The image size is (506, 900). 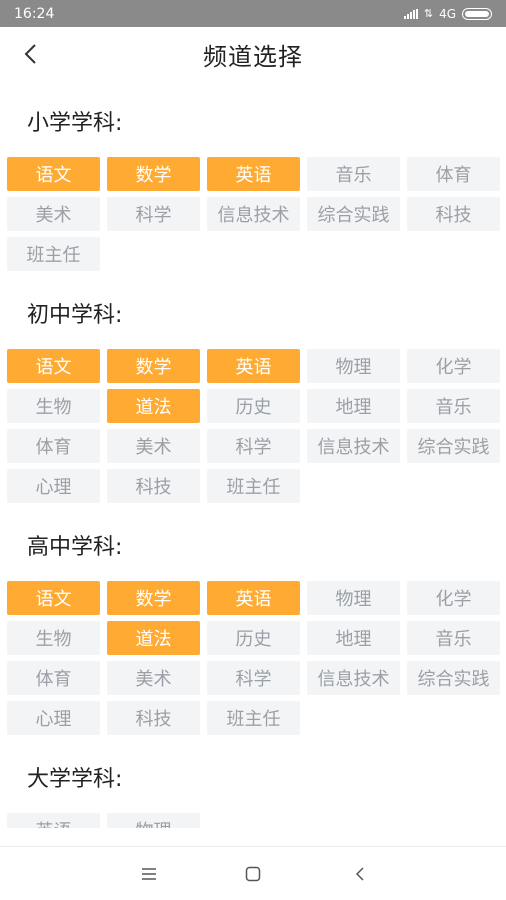 I want to click on triangle-back-icon, so click(x=359, y=874).